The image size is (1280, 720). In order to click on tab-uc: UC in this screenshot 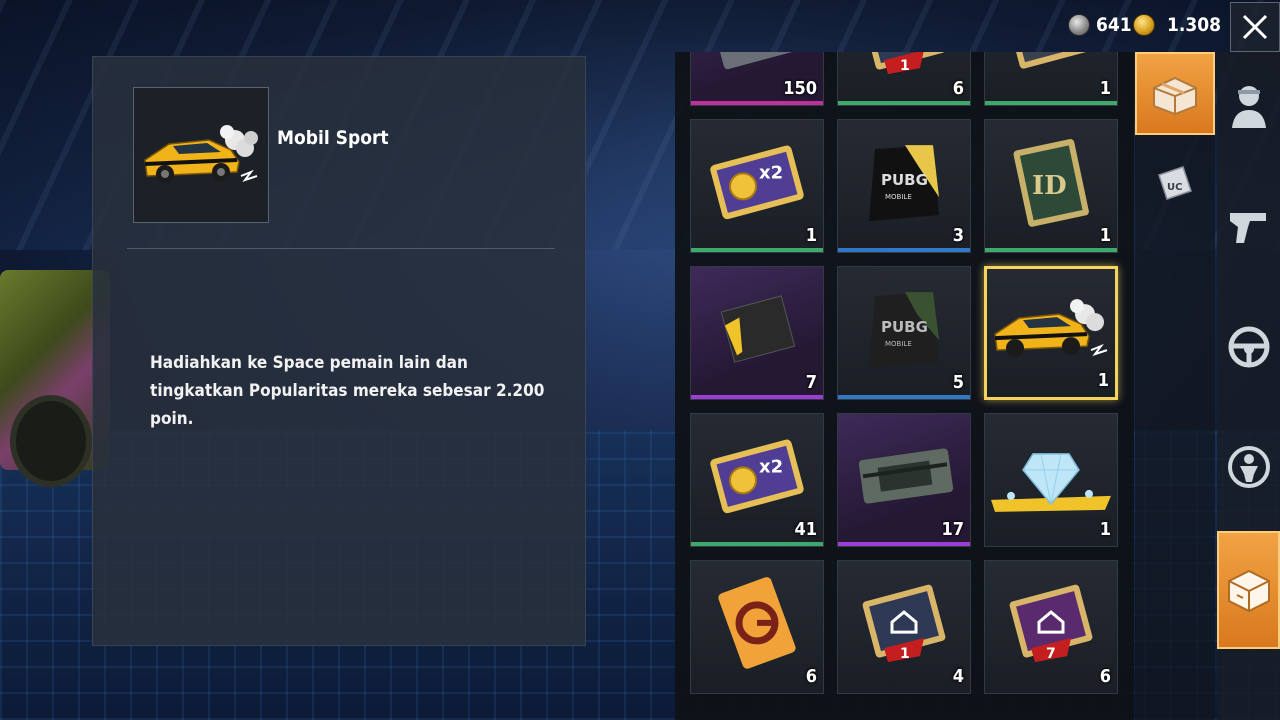, I will do `click(1175, 183)`.